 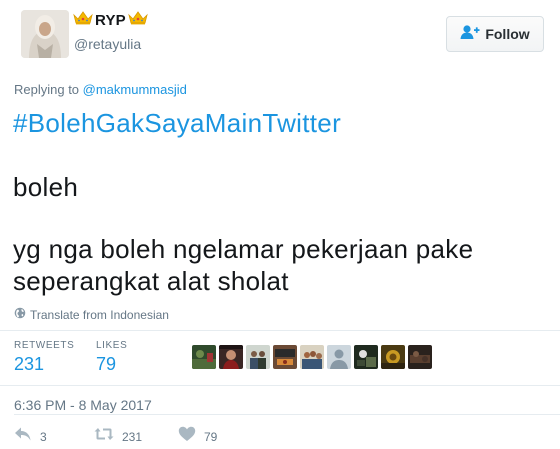 I want to click on retweet-icon, so click(x=104, y=436).